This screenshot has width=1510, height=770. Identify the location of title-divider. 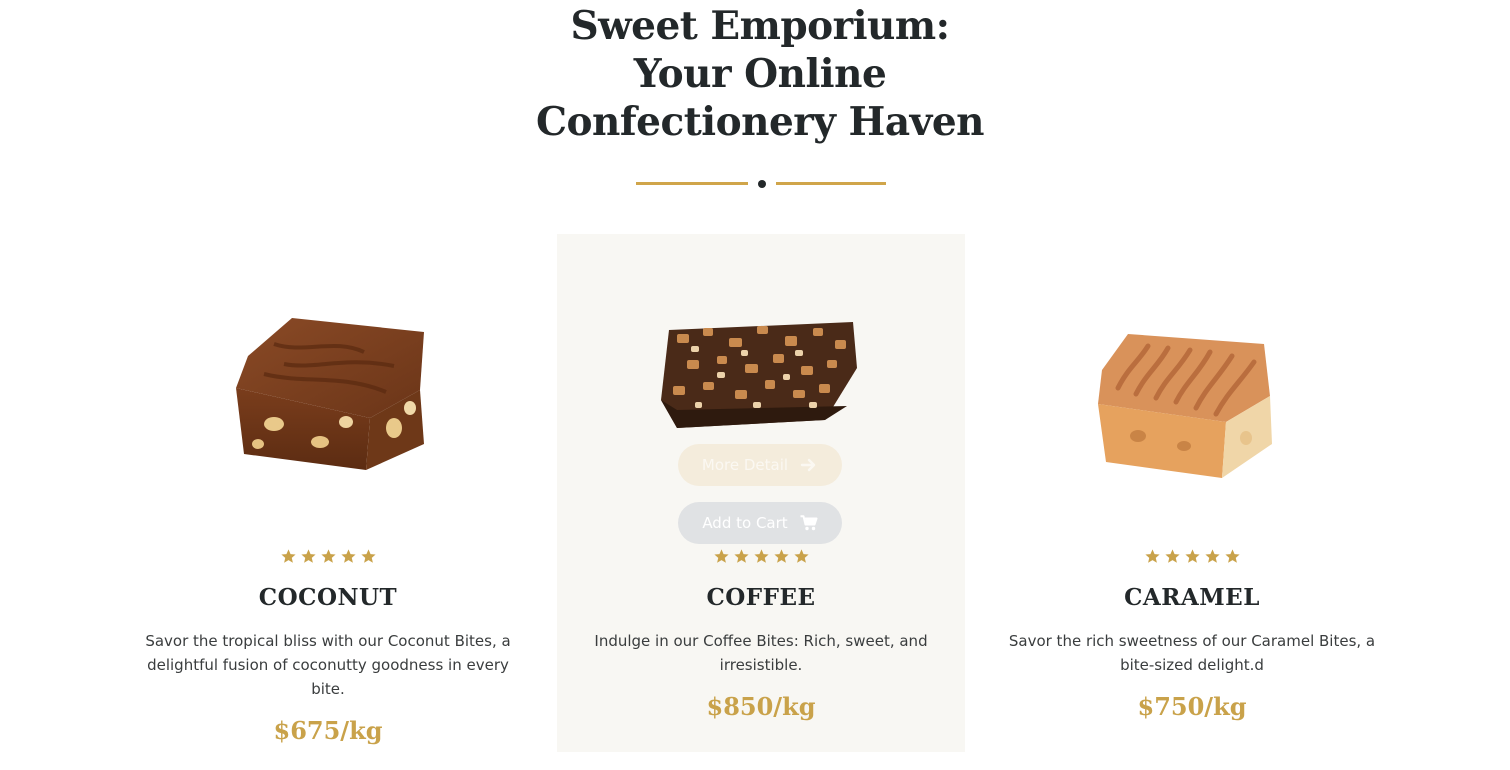
(761, 184).